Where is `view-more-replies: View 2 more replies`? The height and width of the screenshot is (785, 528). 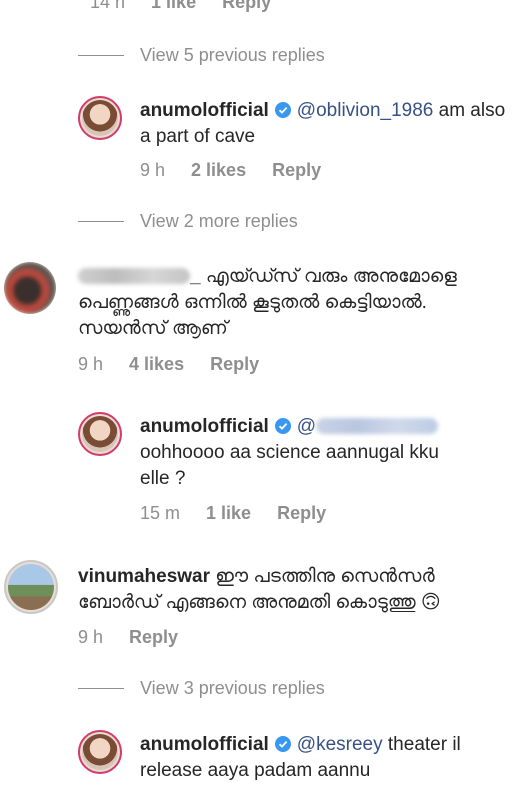 view-more-replies: View 2 more replies is located at coordinates (188, 221).